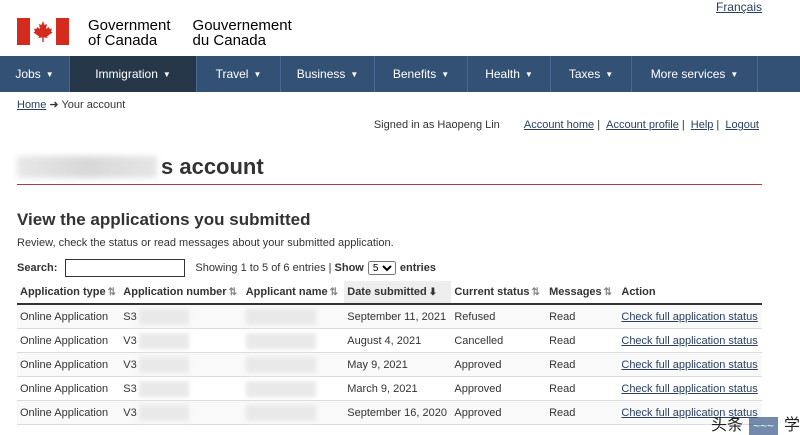 The height and width of the screenshot is (435, 800). I want to click on cell-current-status: Cancelled, so click(499, 340).